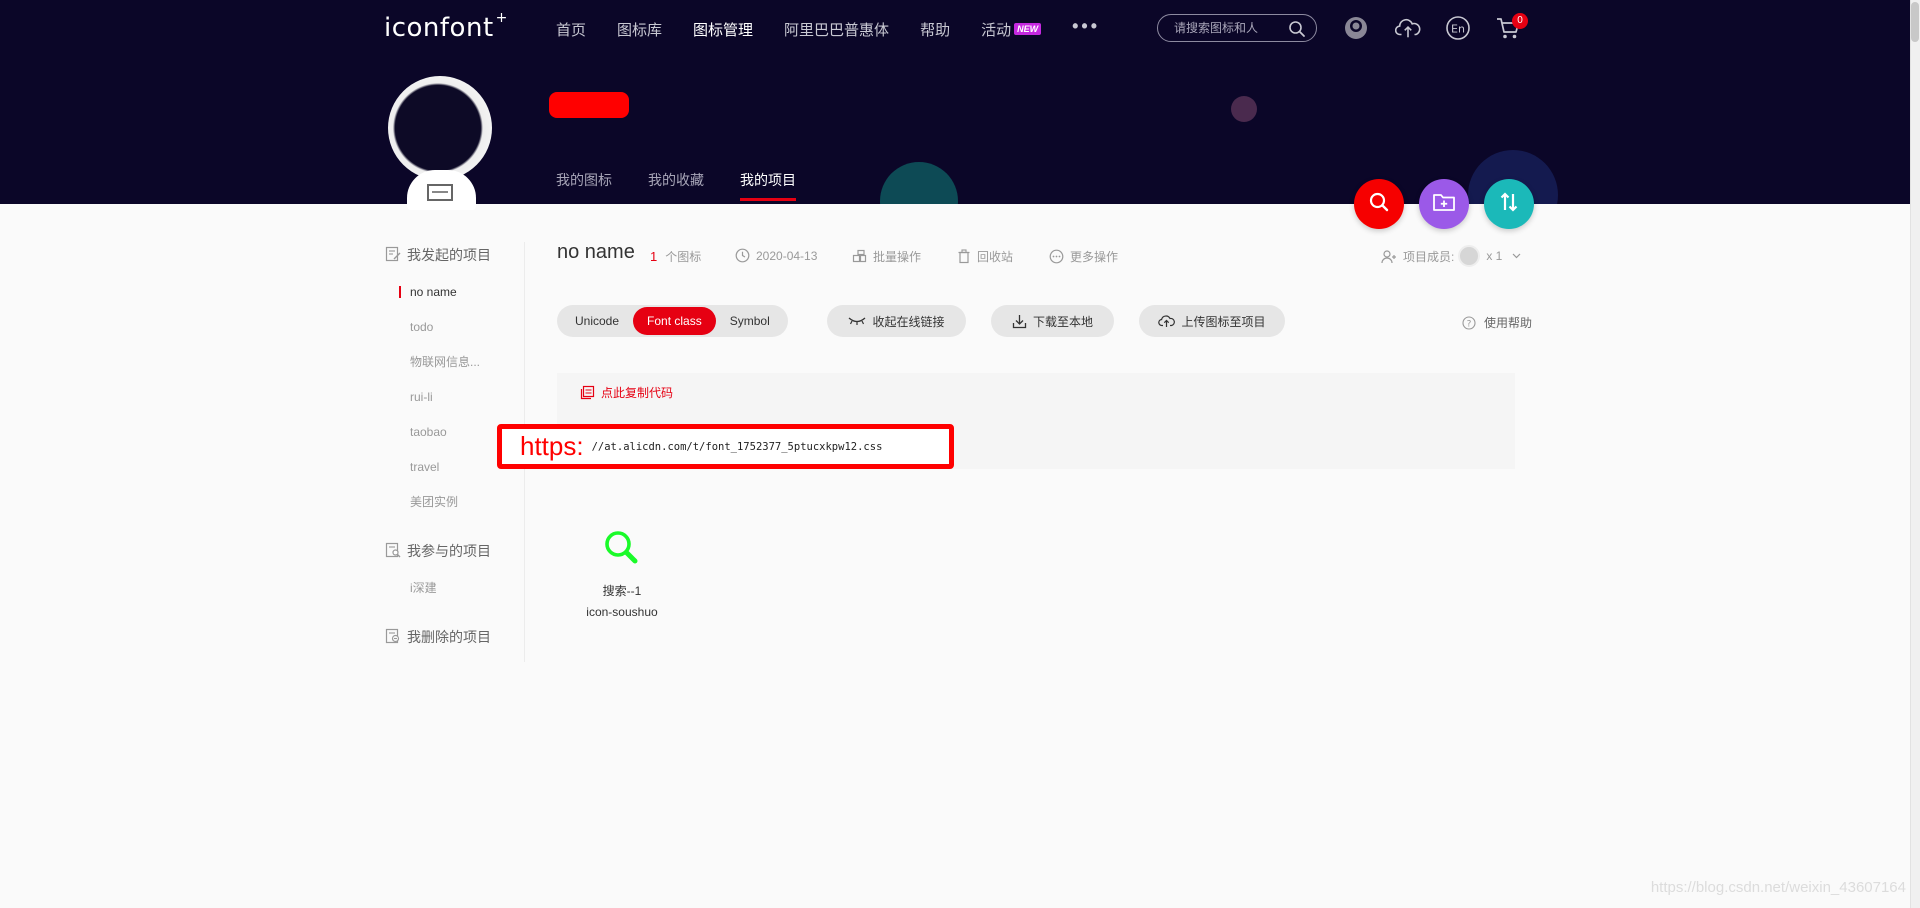 The width and height of the screenshot is (1920, 908). Describe the element at coordinates (571, 29) in the screenshot. I see `nav-home: 首页` at that location.